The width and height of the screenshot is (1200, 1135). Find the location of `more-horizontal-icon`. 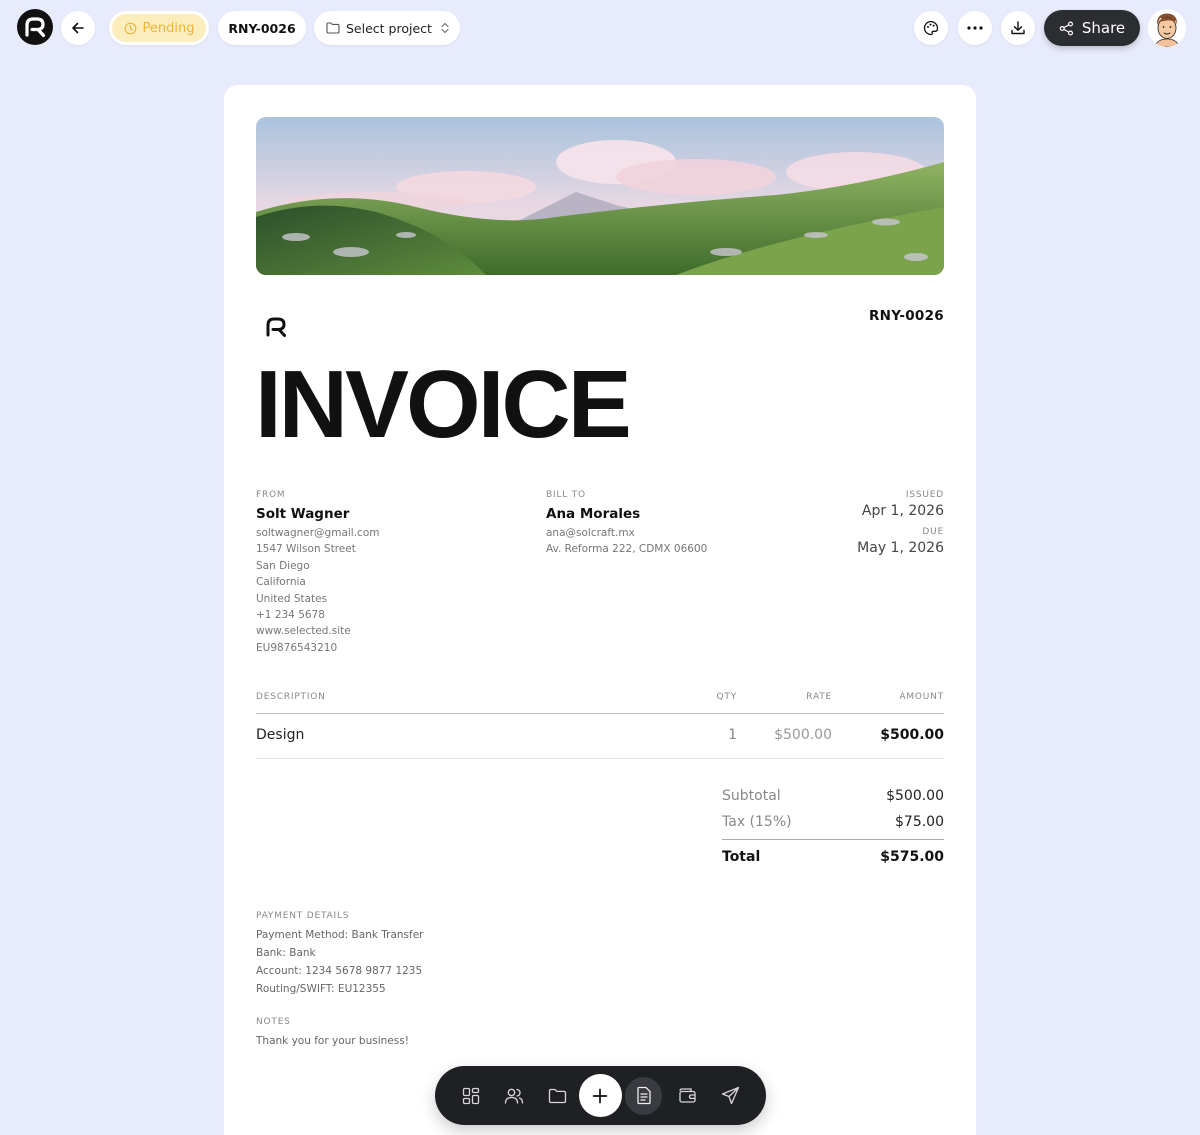

more-horizontal-icon is located at coordinates (975, 28).